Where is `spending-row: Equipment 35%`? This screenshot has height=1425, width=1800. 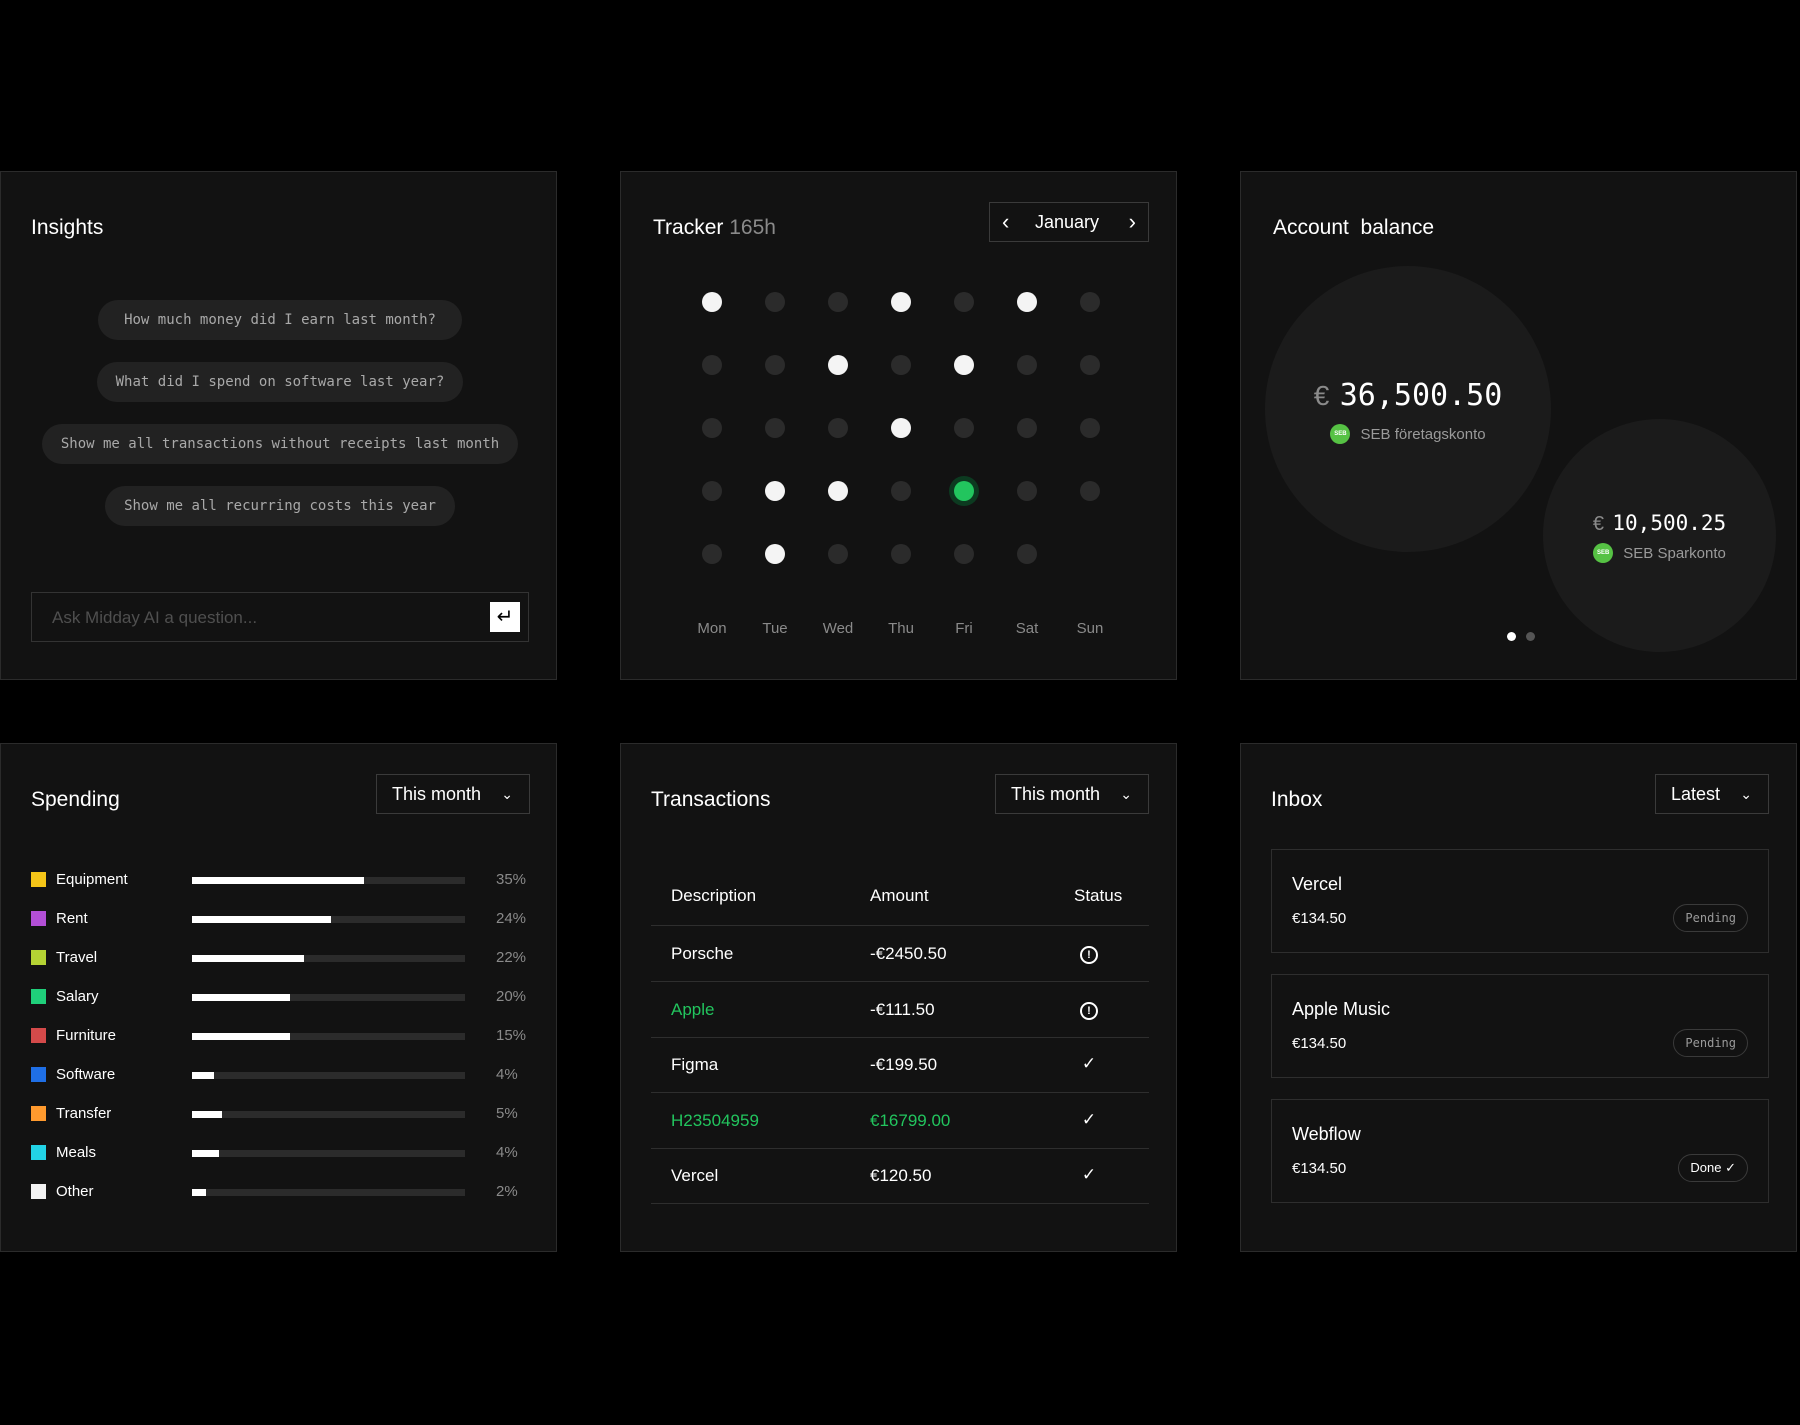
spending-row: Equipment 35% is located at coordinates (281, 880).